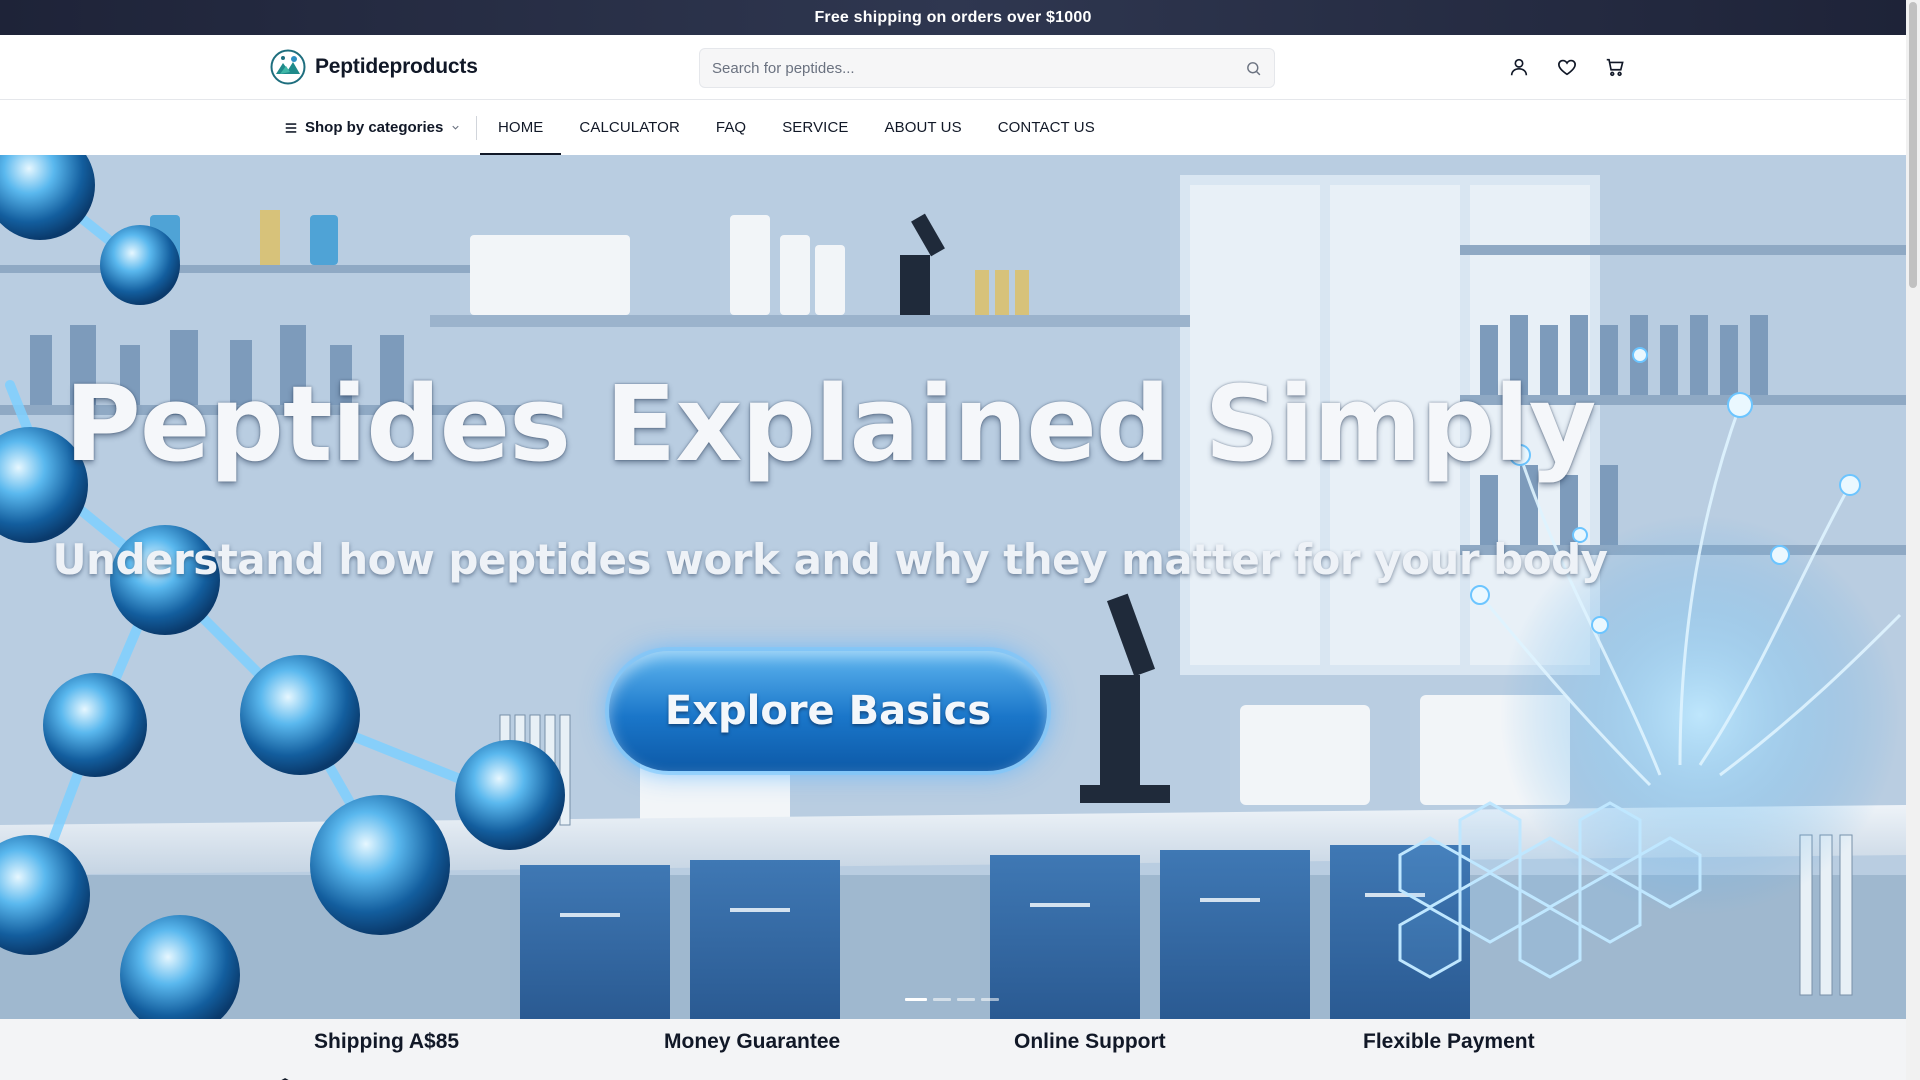 The image size is (1920, 1080). Describe the element at coordinates (1449, 1041) in the screenshot. I see `feature-title: Flexible Payment` at that location.